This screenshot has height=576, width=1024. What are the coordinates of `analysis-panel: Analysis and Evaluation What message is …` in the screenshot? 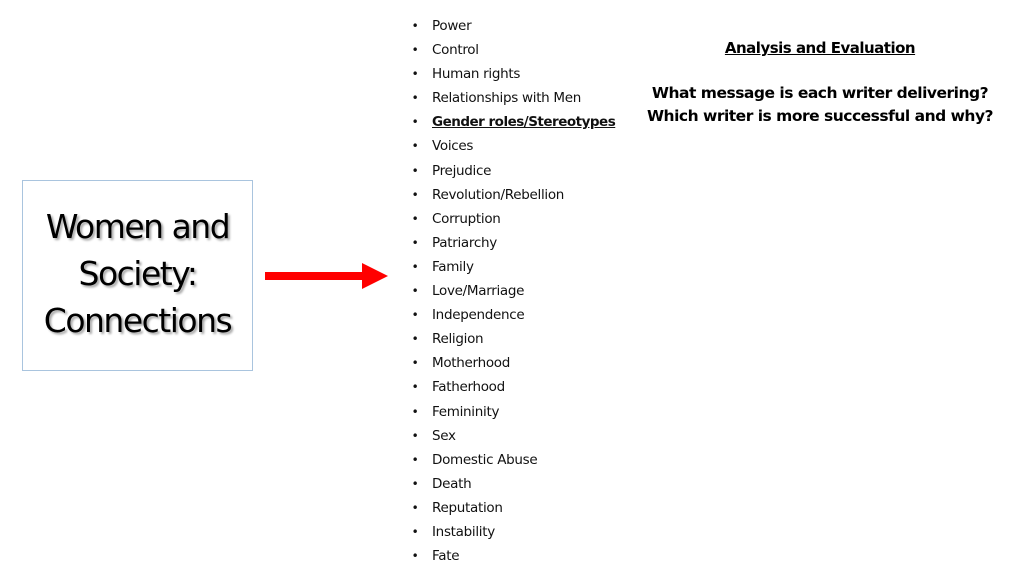 It's located at (820, 82).